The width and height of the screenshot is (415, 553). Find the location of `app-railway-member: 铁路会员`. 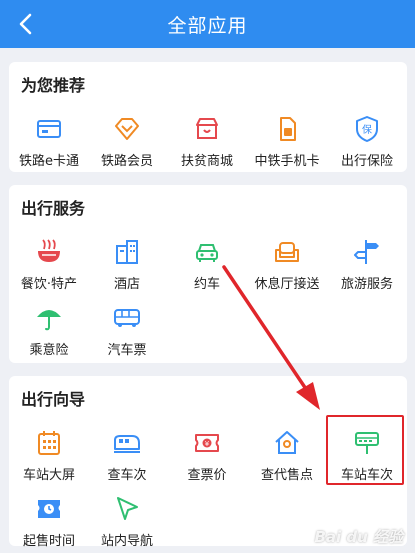

app-railway-member: 铁路会员 is located at coordinates (127, 141).